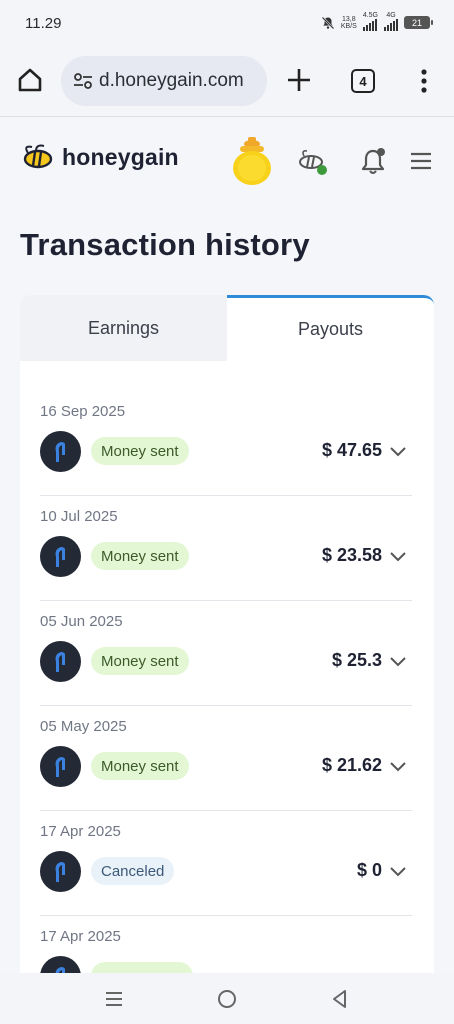 This screenshot has height=1024, width=454. What do you see at coordinates (30, 80) in the screenshot?
I see `home-icon` at bounding box center [30, 80].